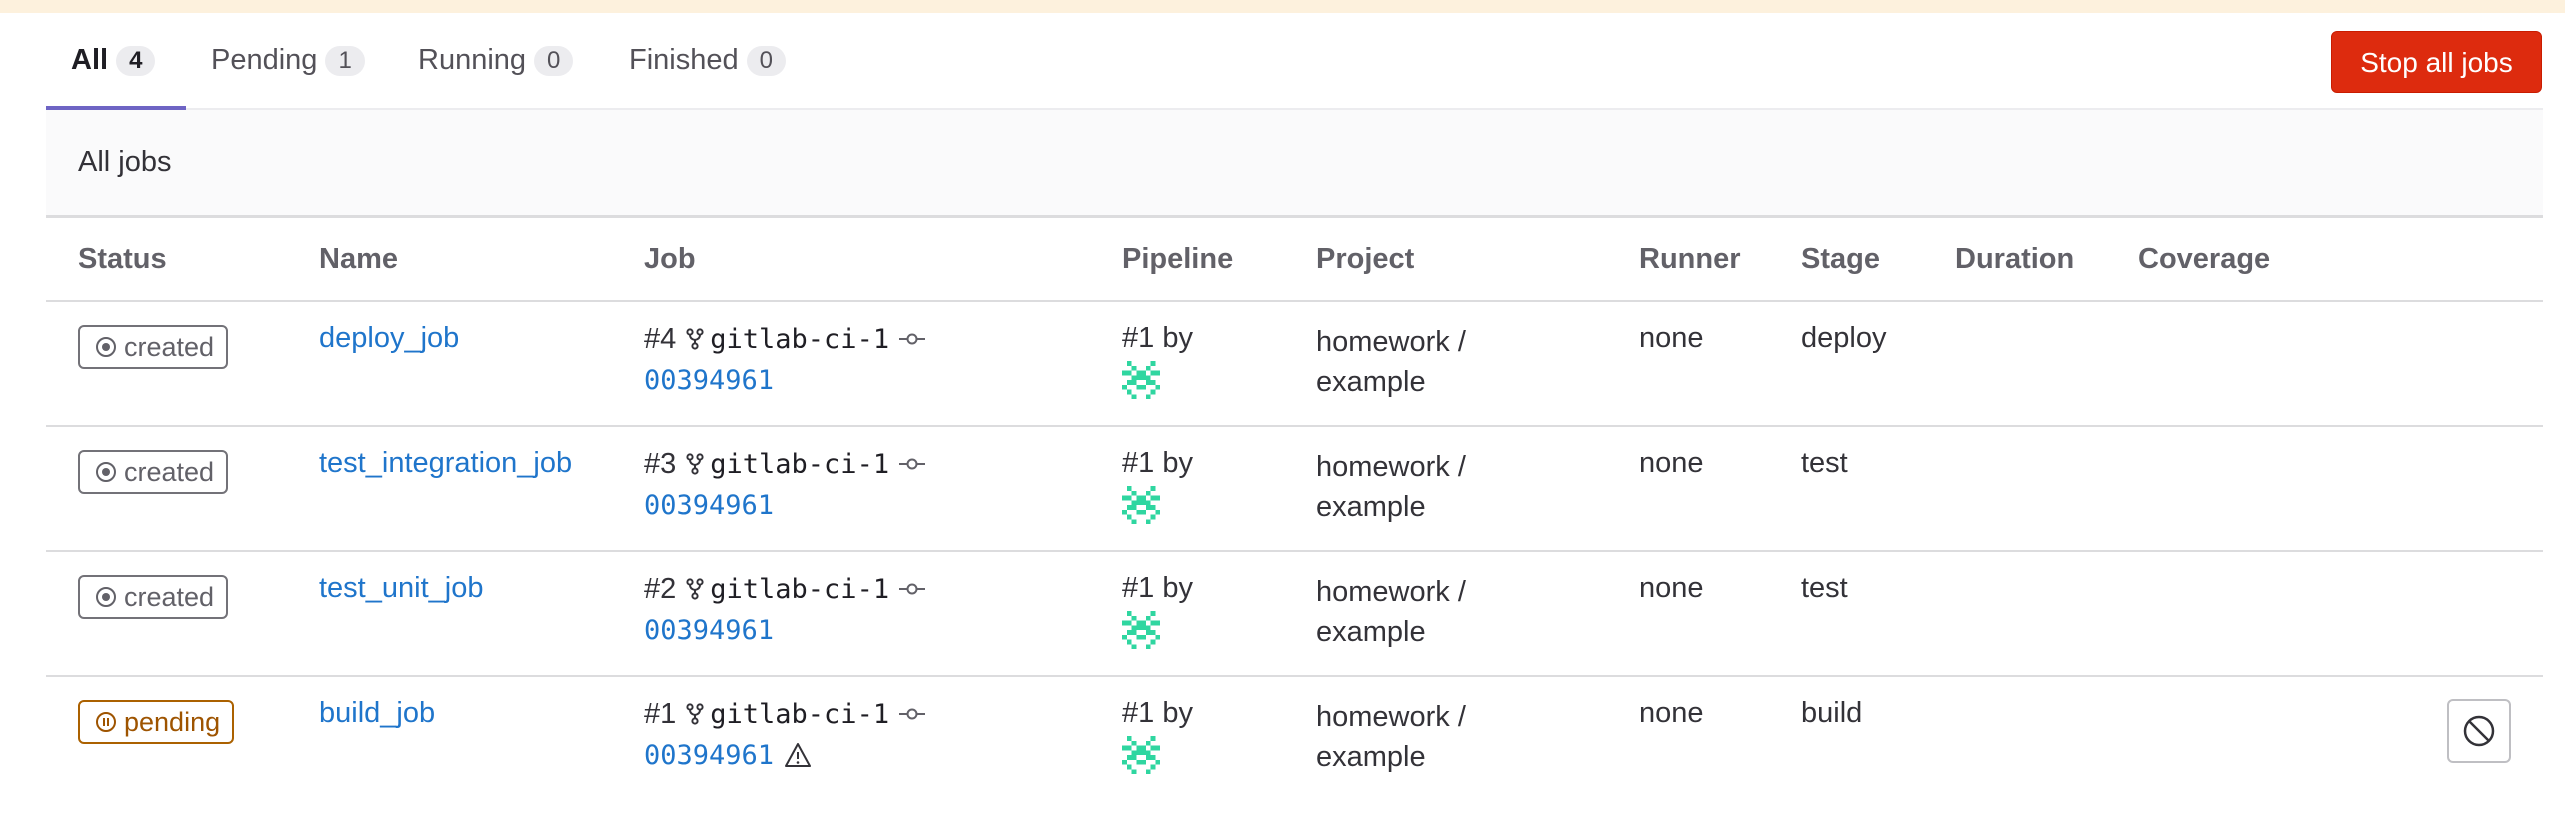 The image size is (2565, 835). I want to click on column-header-project: Project, so click(1365, 259).